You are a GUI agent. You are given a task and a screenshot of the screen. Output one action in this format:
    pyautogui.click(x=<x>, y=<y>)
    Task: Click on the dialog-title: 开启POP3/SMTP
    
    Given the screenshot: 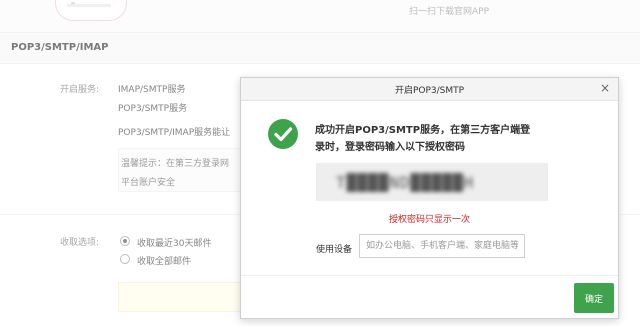 What is the action you would take?
    pyautogui.click(x=429, y=91)
    